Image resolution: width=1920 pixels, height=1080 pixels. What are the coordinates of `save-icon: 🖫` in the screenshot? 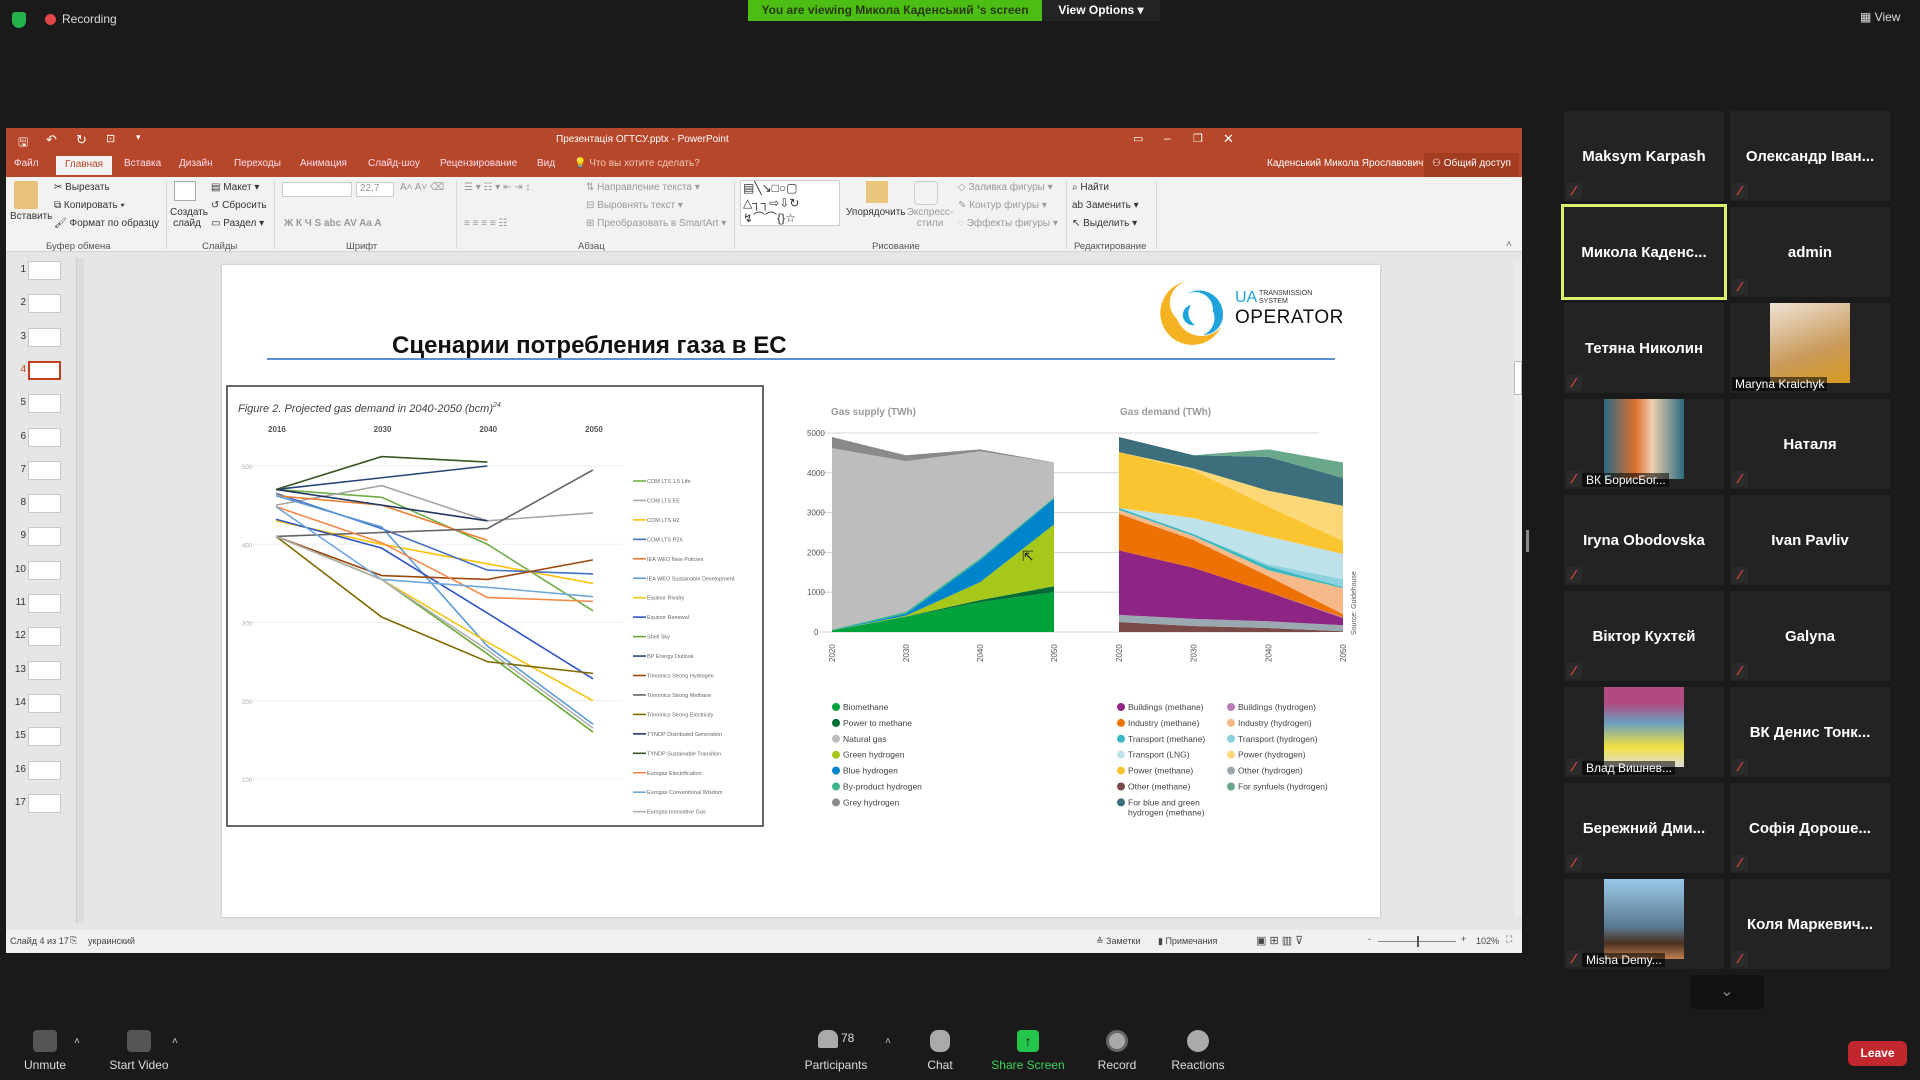 It's located at (23, 143).